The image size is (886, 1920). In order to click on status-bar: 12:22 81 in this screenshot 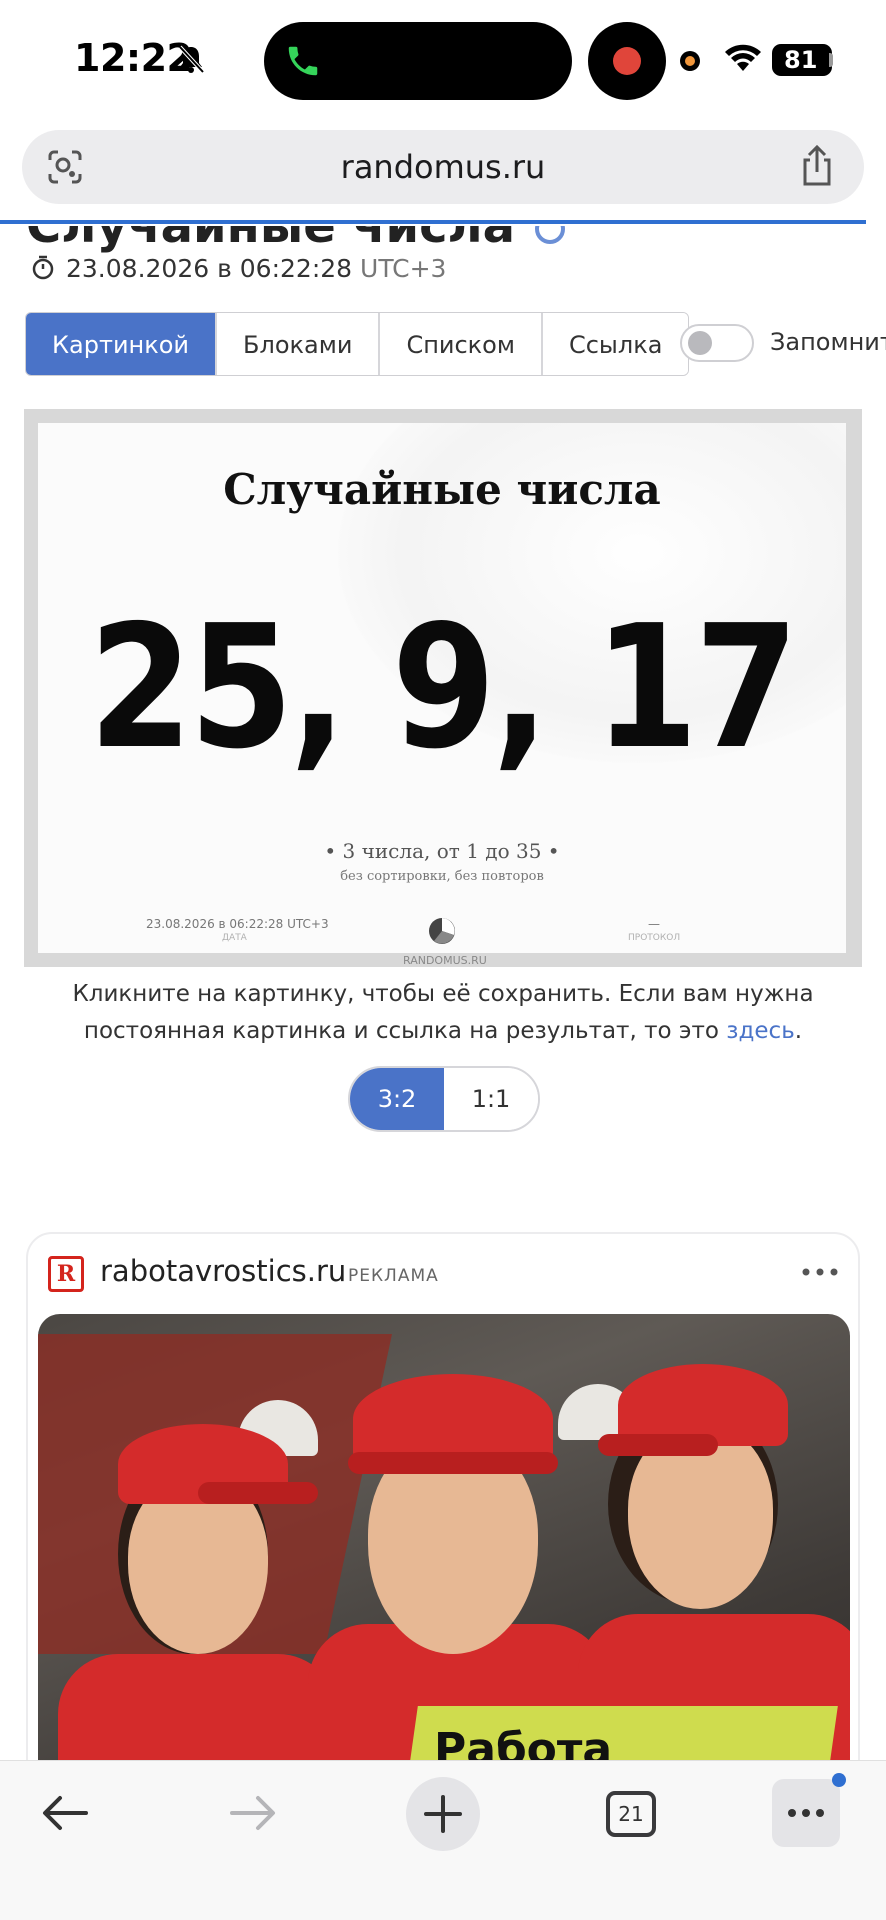, I will do `click(443, 60)`.